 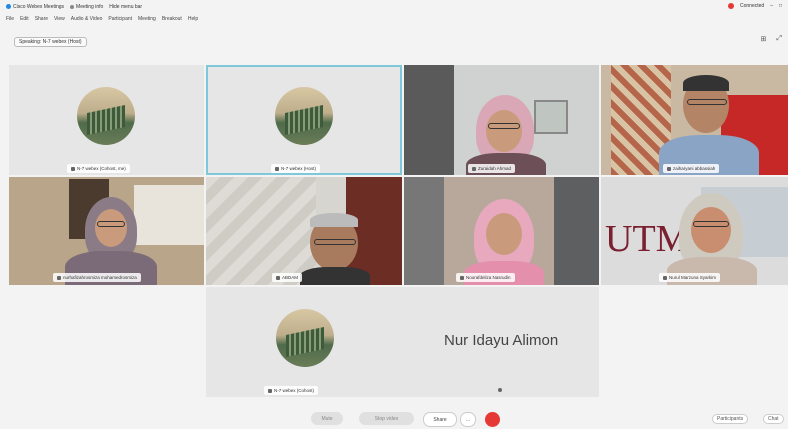 What do you see at coordinates (72, 6) in the screenshot?
I see `info-icon` at bounding box center [72, 6].